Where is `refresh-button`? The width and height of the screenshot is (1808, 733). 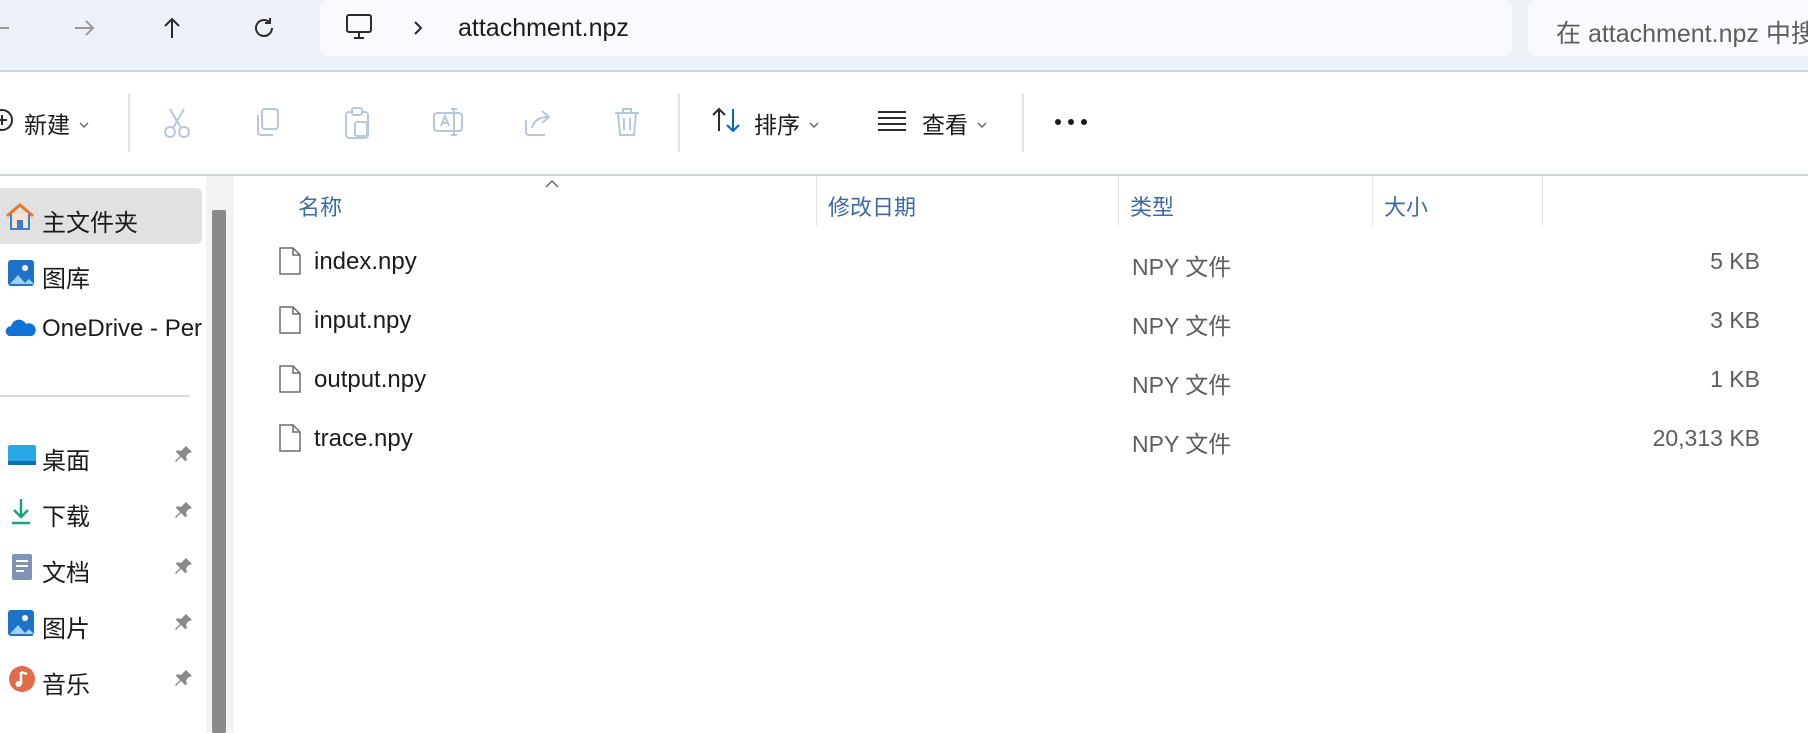
refresh-button is located at coordinates (264, 28).